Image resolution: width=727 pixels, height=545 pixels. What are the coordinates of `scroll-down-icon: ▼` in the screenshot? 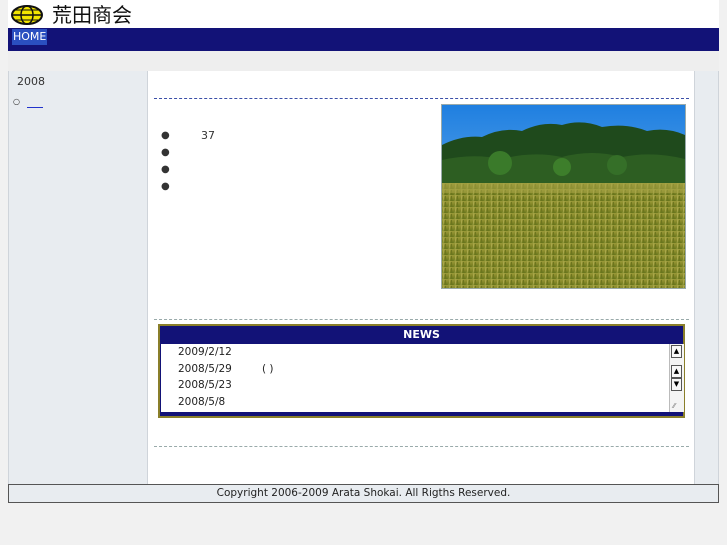 It's located at (676, 384).